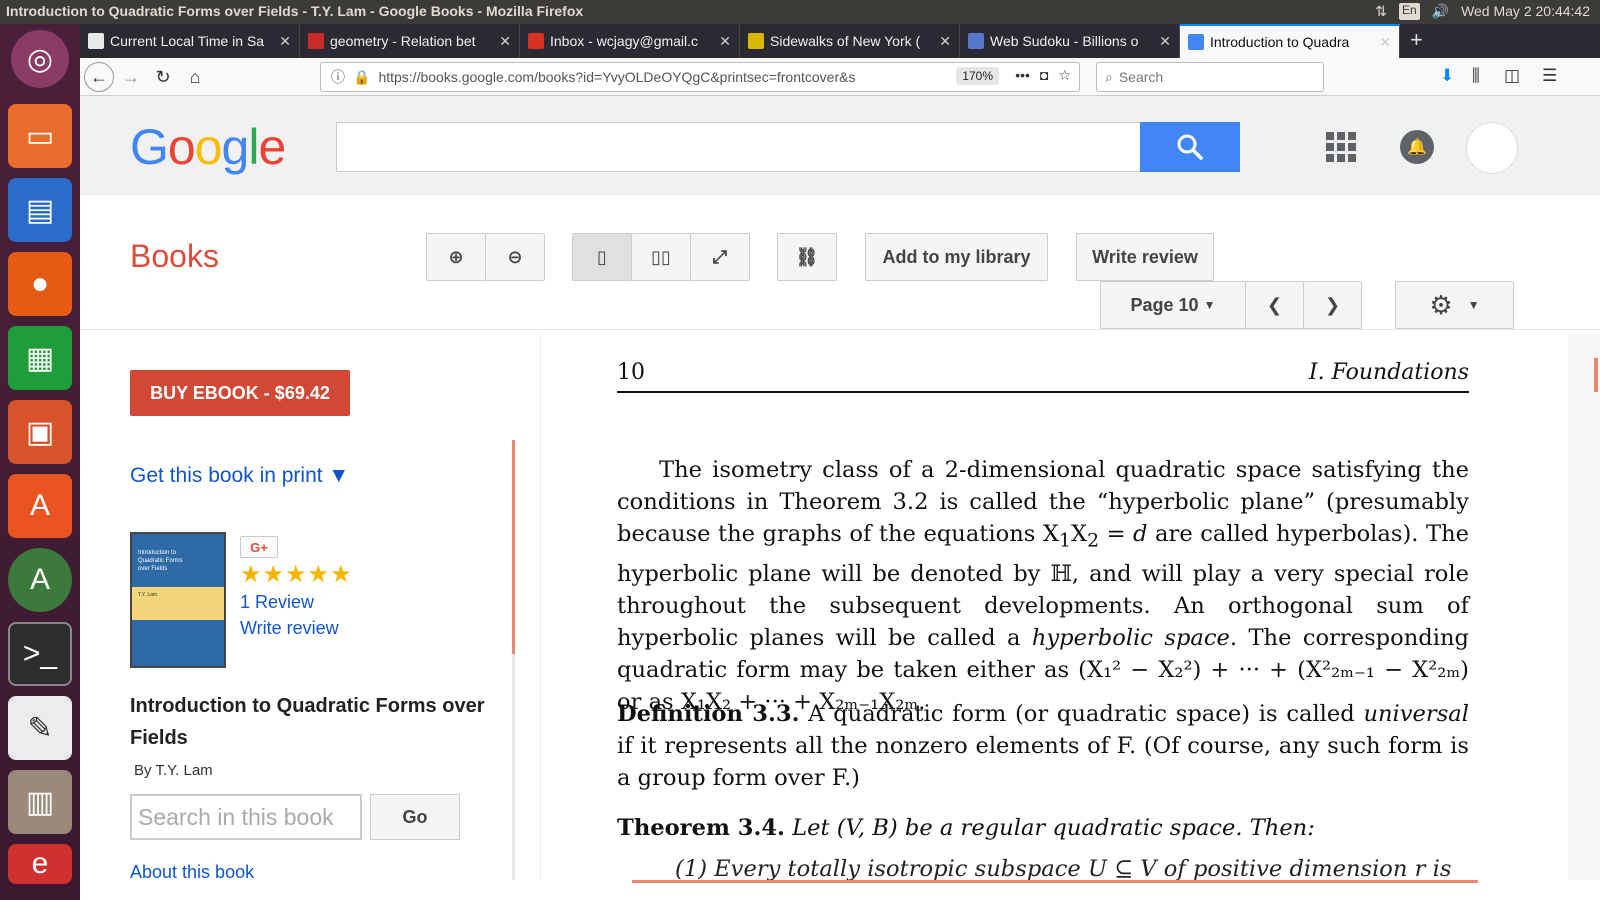 The height and width of the screenshot is (900, 1600). Describe the element at coordinates (40, 358) in the screenshot. I see `calc-icon: ▦` at that location.